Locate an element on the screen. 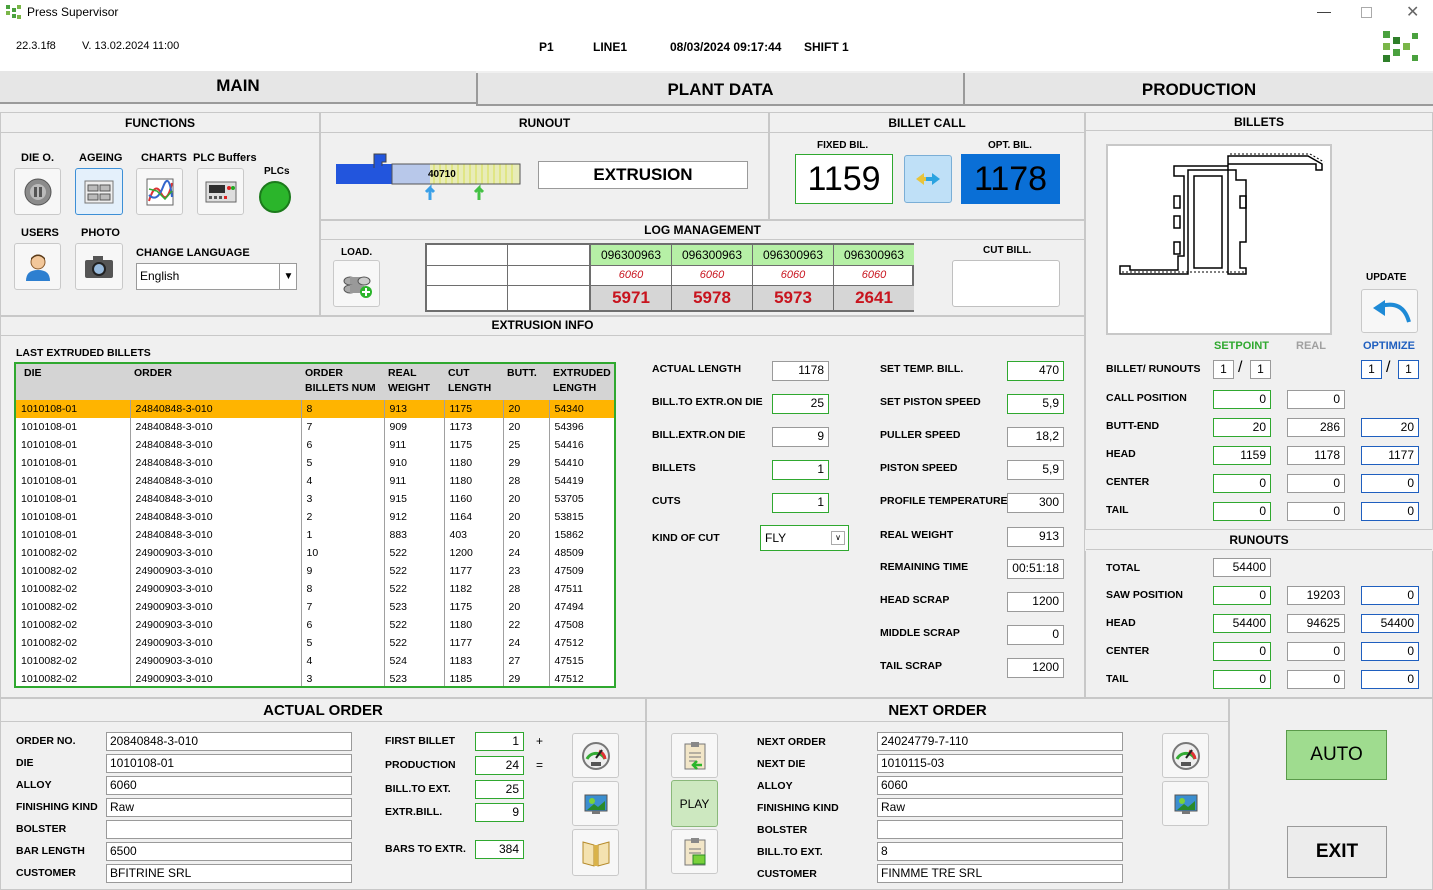 The width and height of the screenshot is (1433, 890). billet-optimize-value: 20 is located at coordinates (1390, 427).